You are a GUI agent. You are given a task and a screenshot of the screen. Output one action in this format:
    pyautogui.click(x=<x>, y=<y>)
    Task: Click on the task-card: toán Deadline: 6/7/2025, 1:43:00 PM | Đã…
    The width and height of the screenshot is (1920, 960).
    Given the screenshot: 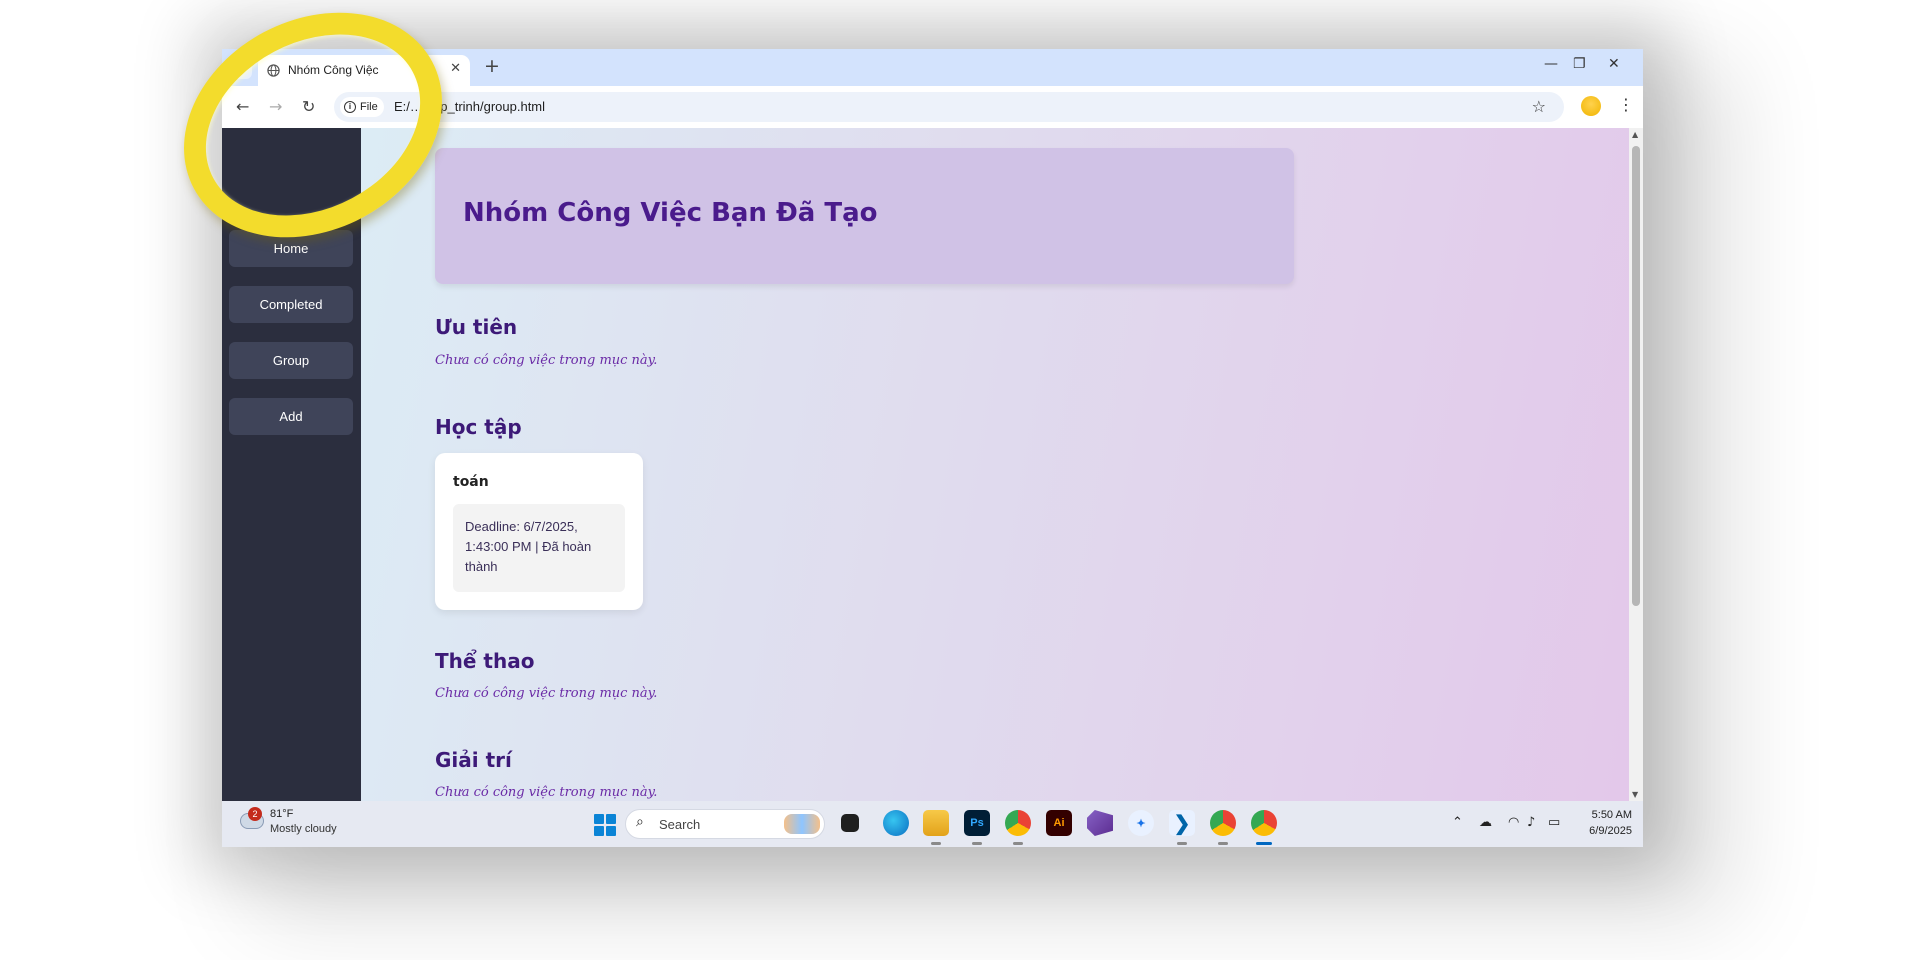 What is the action you would take?
    pyautogui.click(x=539, y=531)
    